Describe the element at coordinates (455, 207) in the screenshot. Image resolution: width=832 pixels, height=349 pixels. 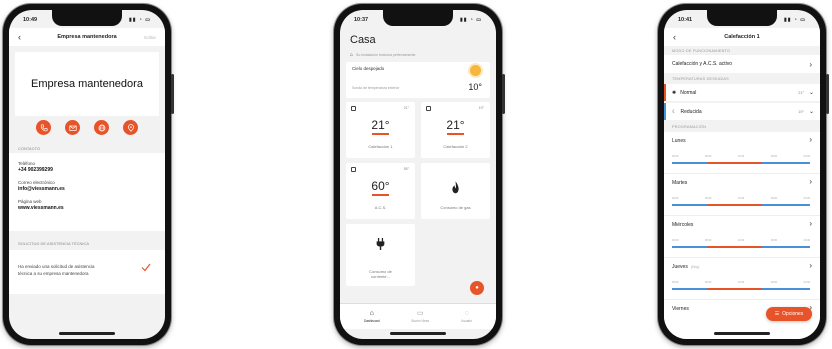
I see `tile-name: Consumo de gas` at that location.